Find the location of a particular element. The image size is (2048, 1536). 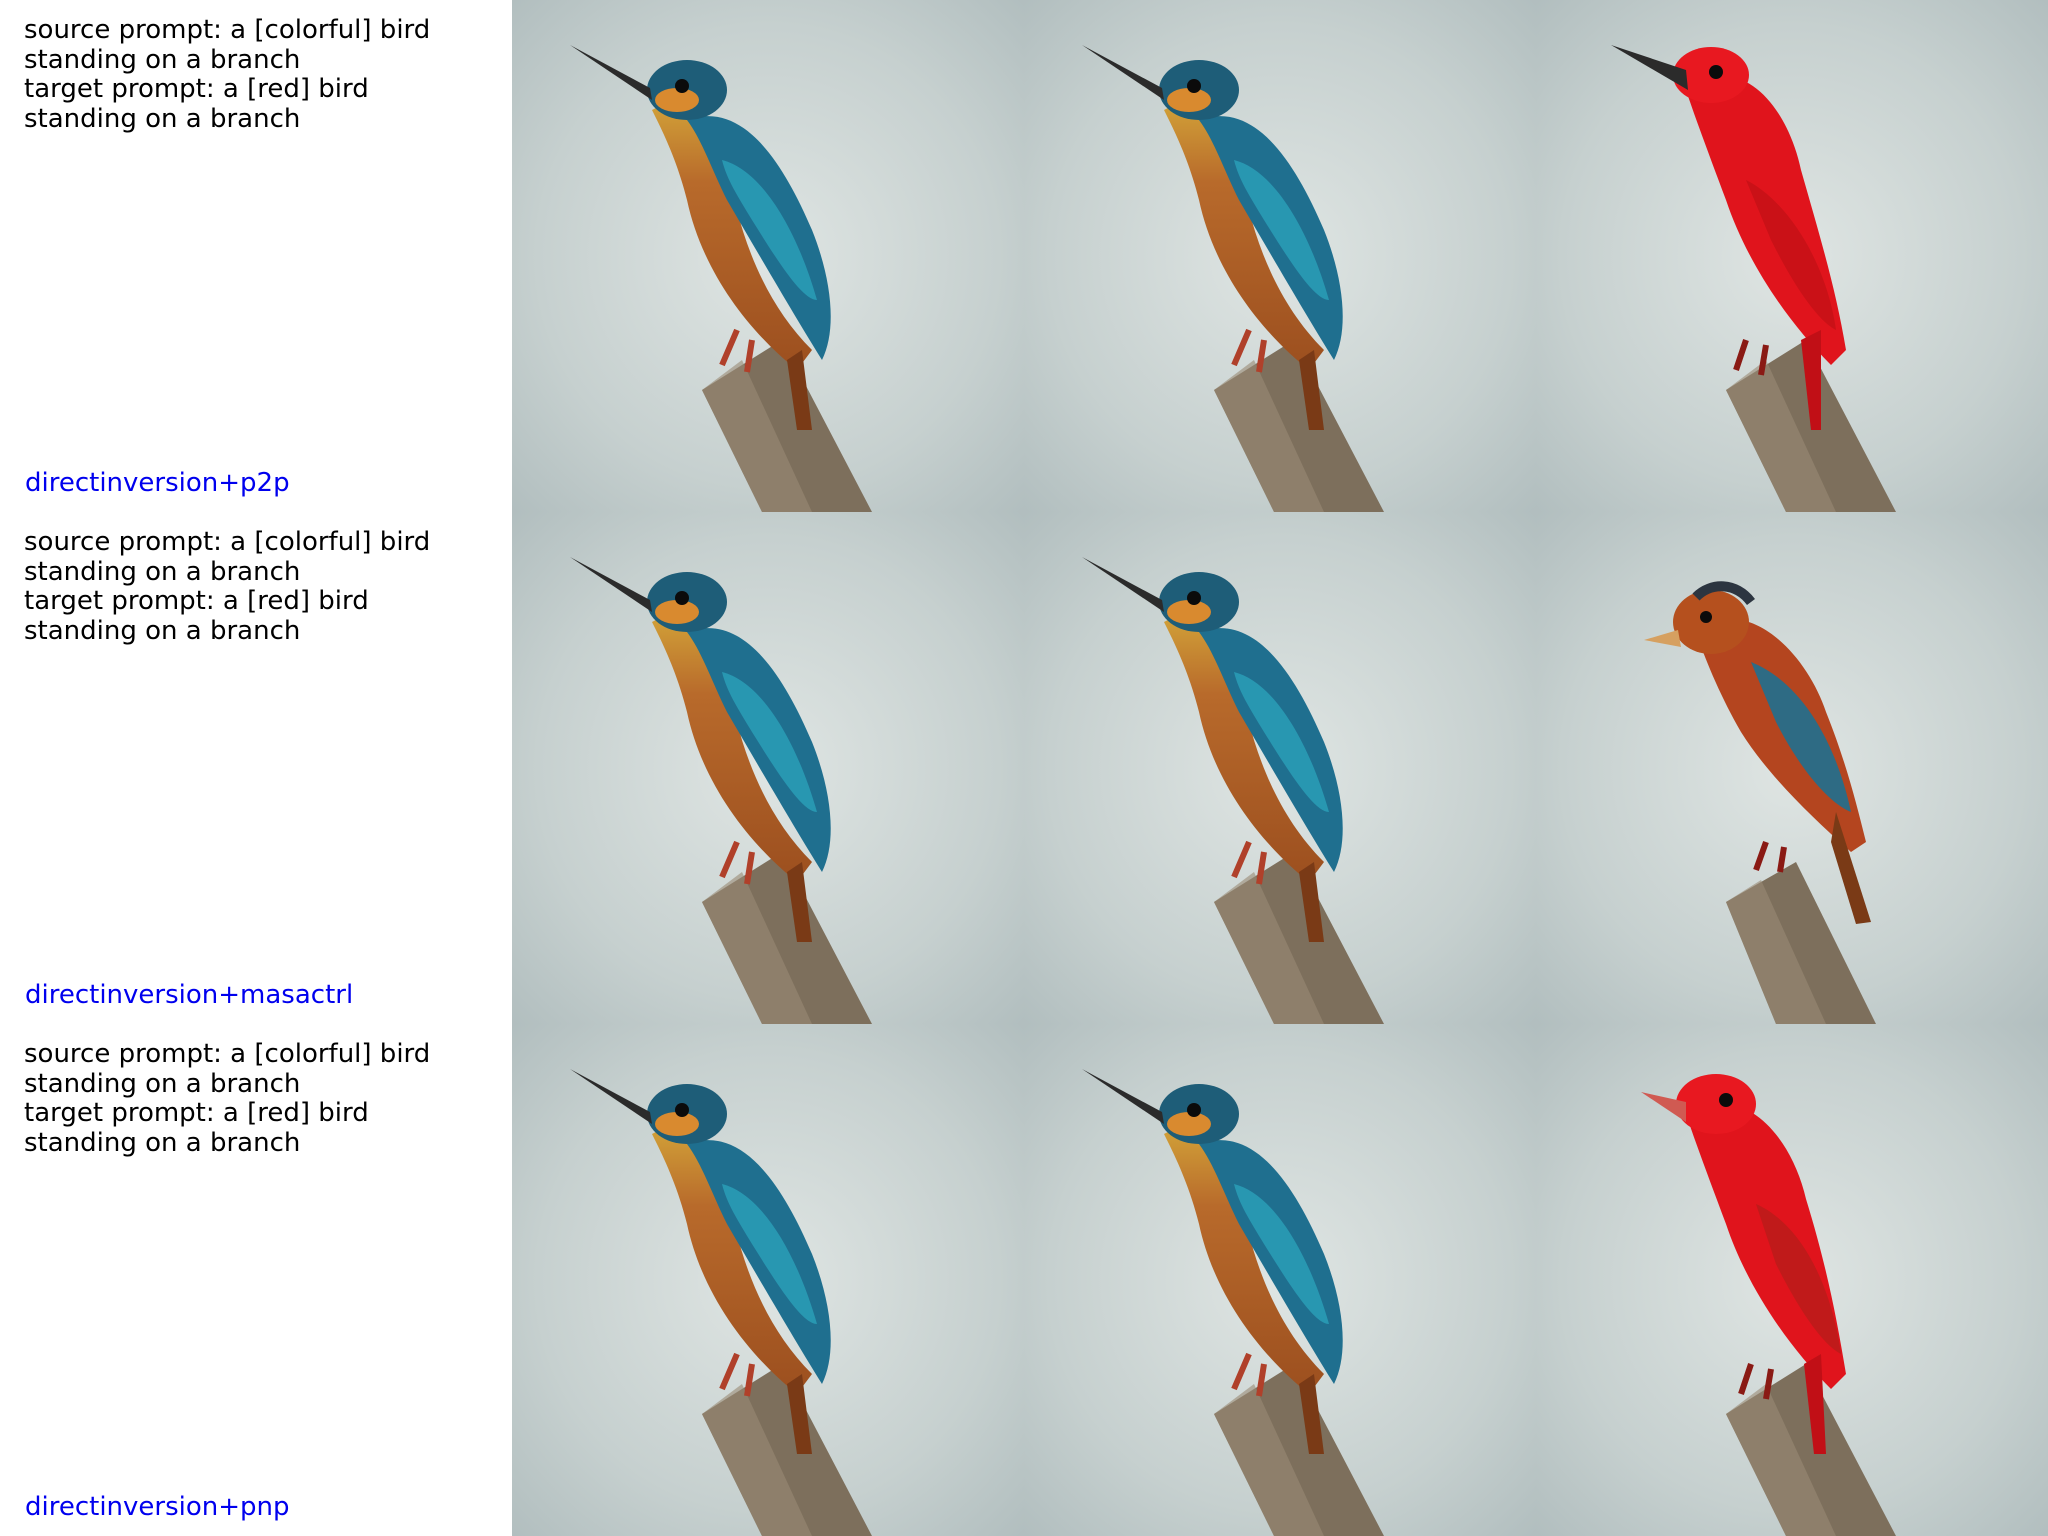

method-name: directinversion+p2p is located at coordinates (157, 483).